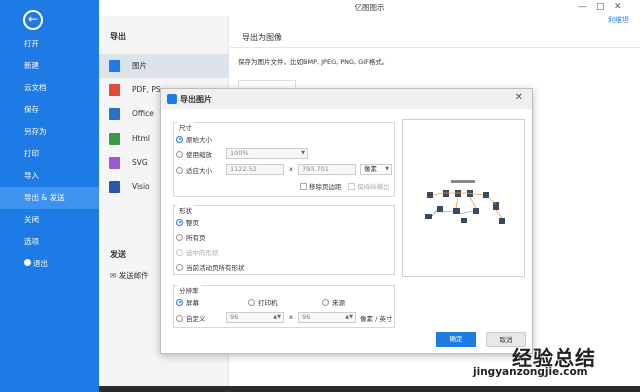  Describe the element at coordinates (49, 110) in the screenshot. I see `sidebar-item-save: 保存` at that location.